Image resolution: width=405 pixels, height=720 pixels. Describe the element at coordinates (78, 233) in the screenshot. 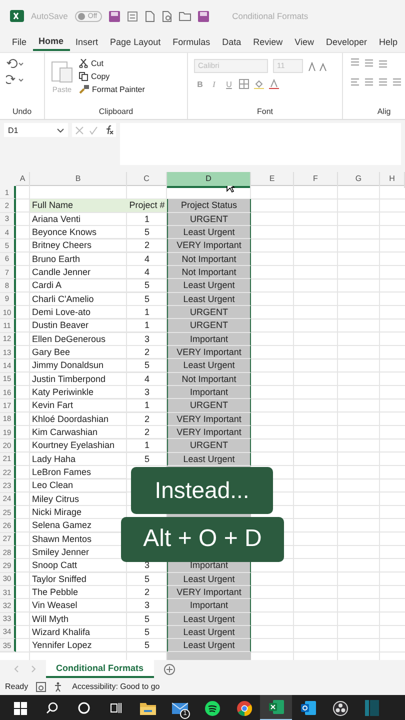

I see `table-cell: Beyonce Knows` at that location.